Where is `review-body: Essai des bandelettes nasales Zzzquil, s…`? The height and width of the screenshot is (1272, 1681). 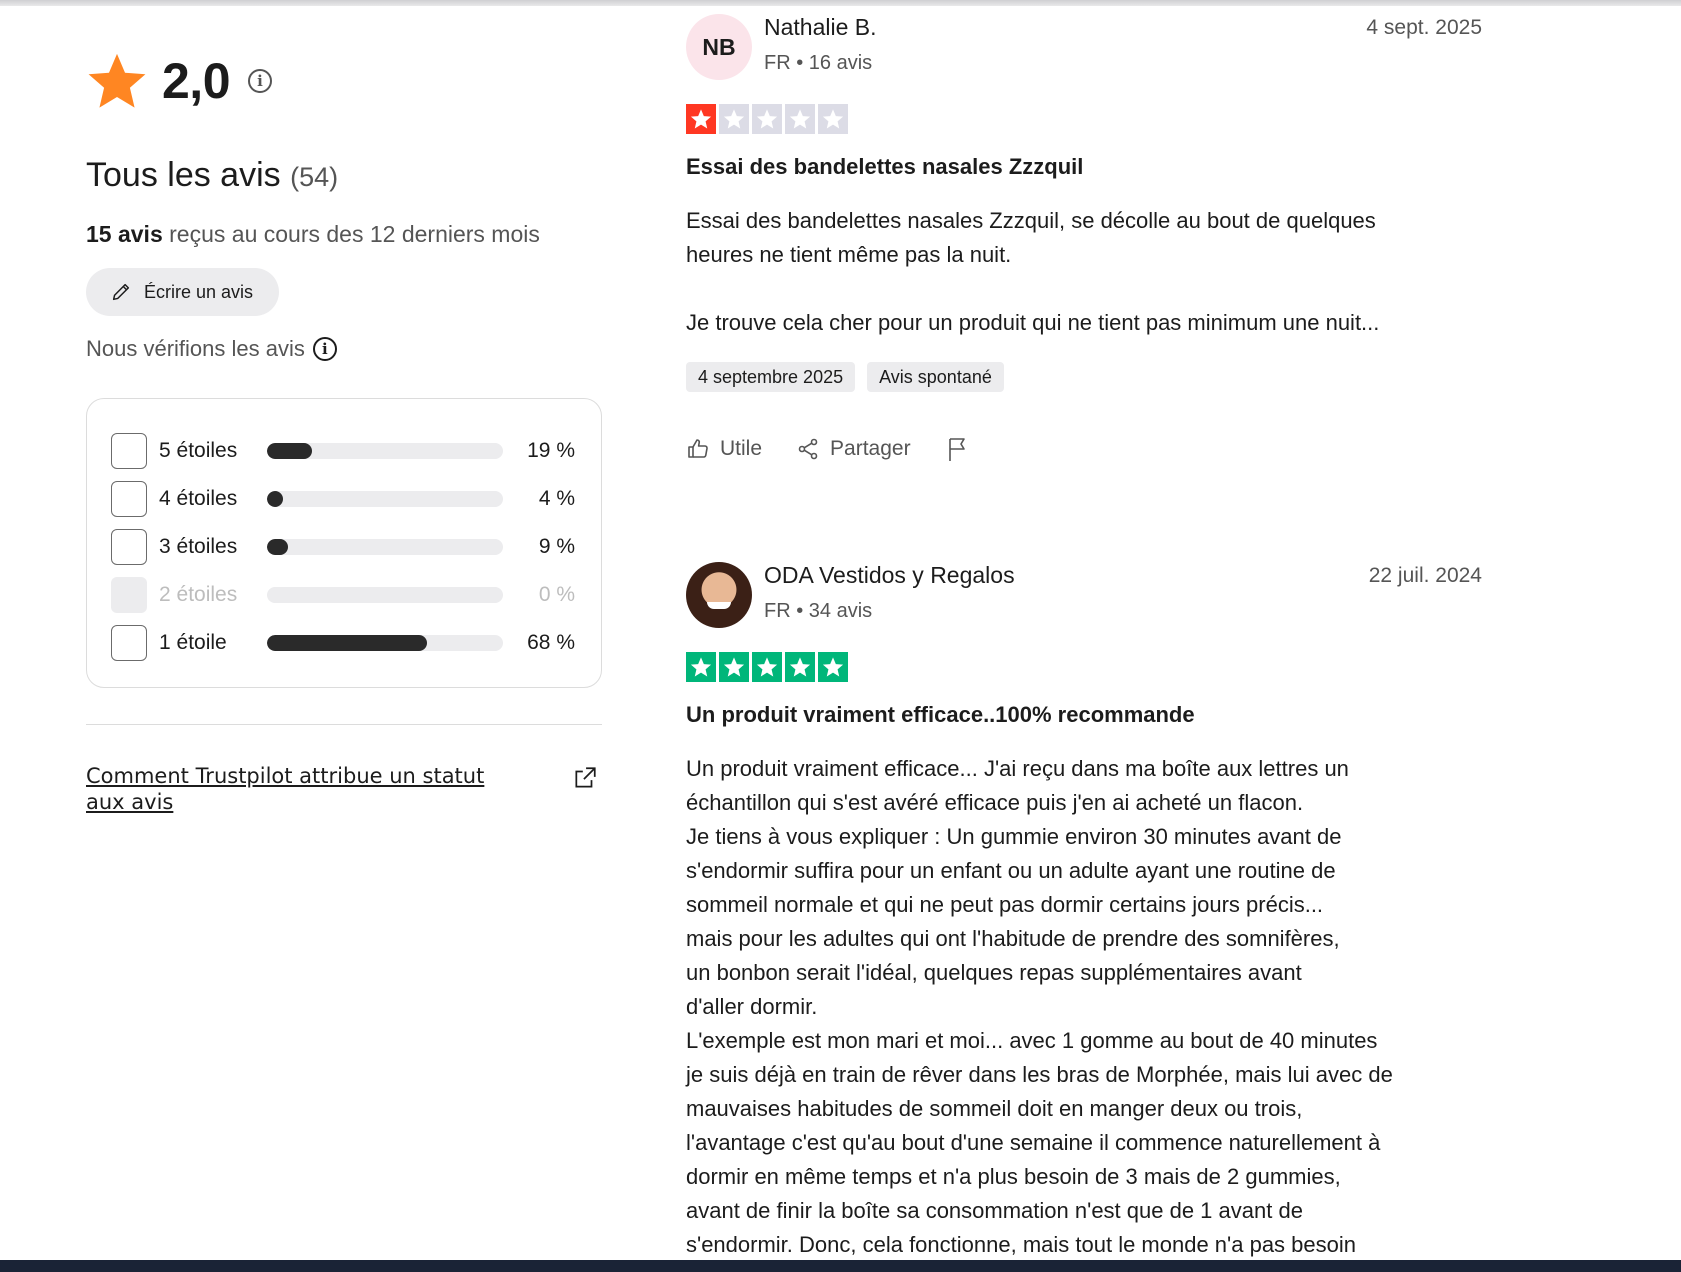
review-body: Essai des bandelettes nasales Zzzquil, s… is located at coordinates (1033, 271).